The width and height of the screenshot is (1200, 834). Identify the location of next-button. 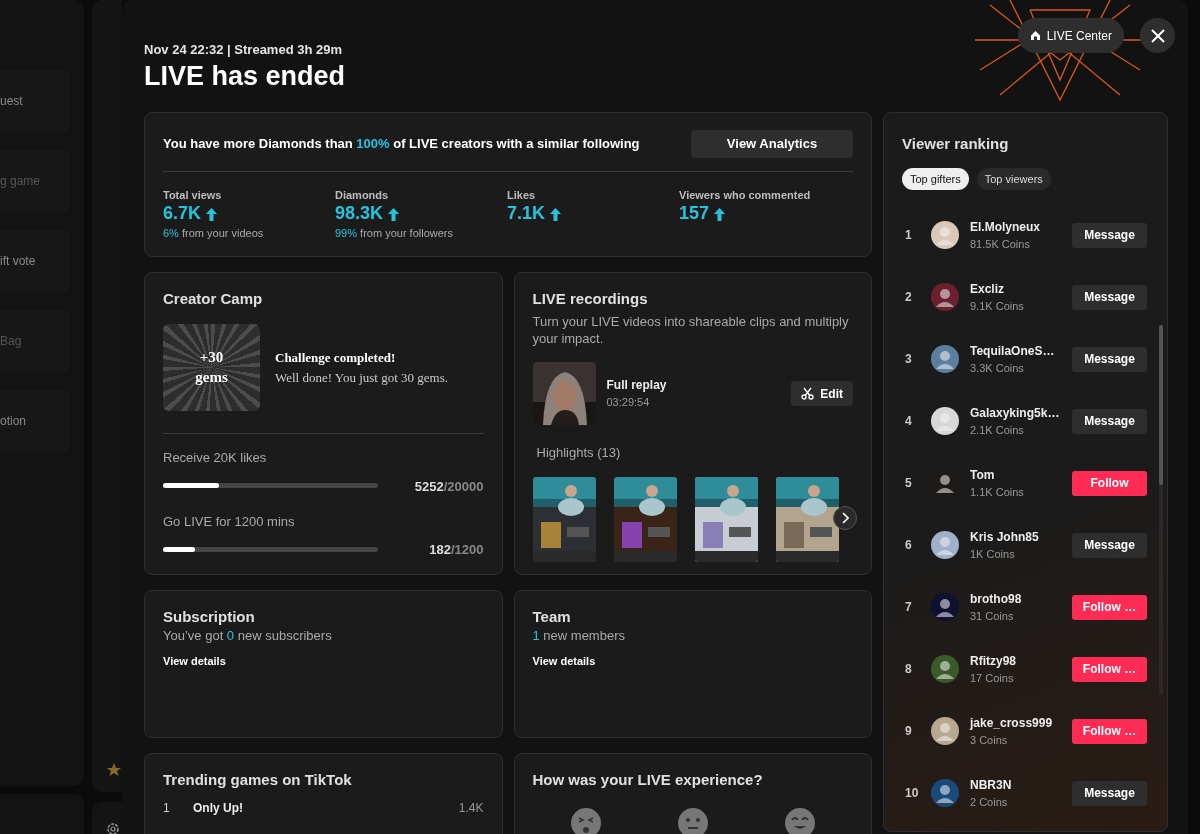
(845, 517).